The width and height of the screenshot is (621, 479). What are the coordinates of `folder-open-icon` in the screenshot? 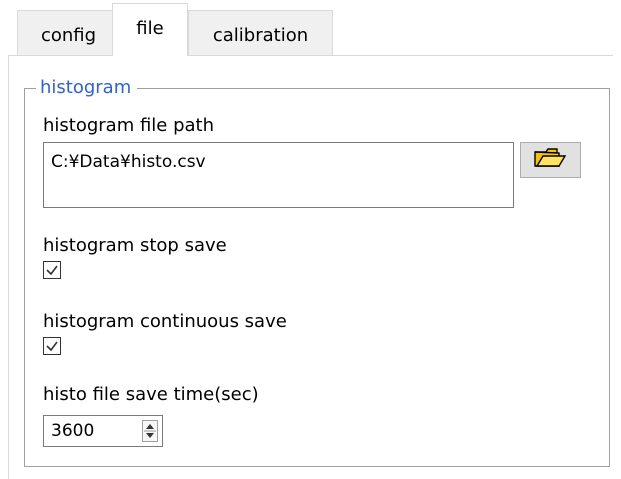 It's located at (551, 160).